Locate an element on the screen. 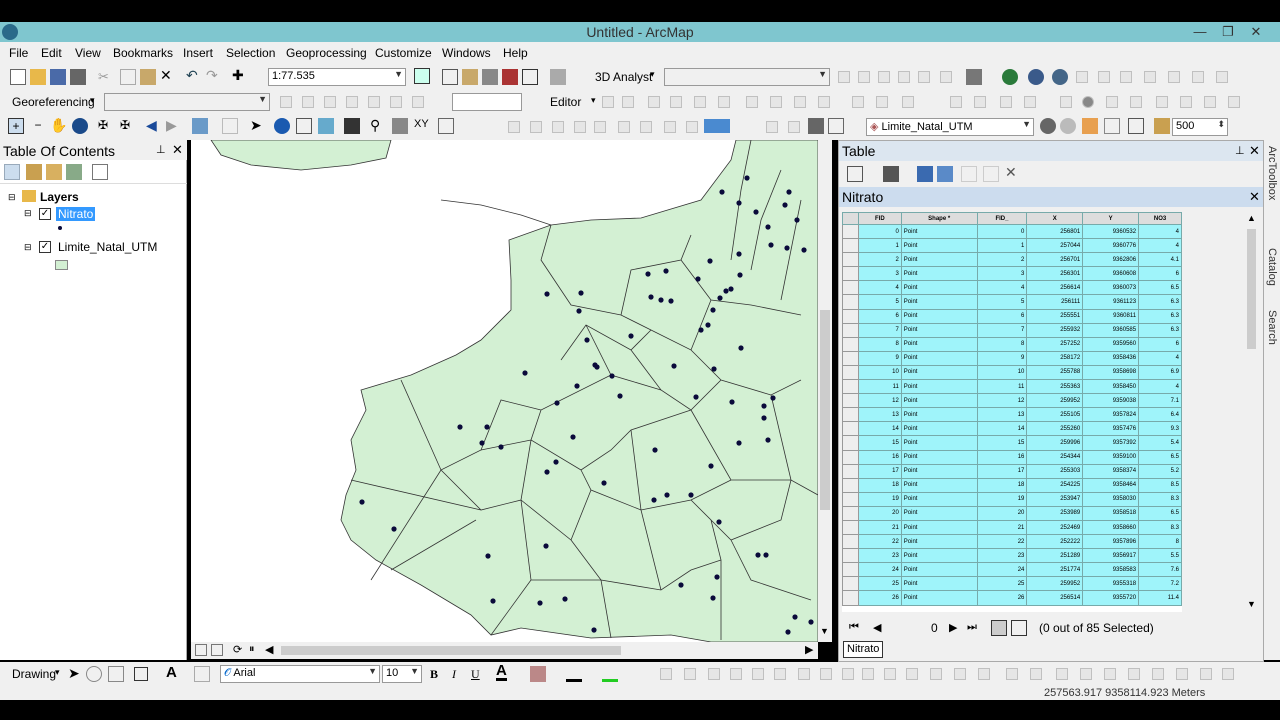 The height and width of the screenshot is (720, 1280). menu-customize: Customize is located at coordinates (403, 53).